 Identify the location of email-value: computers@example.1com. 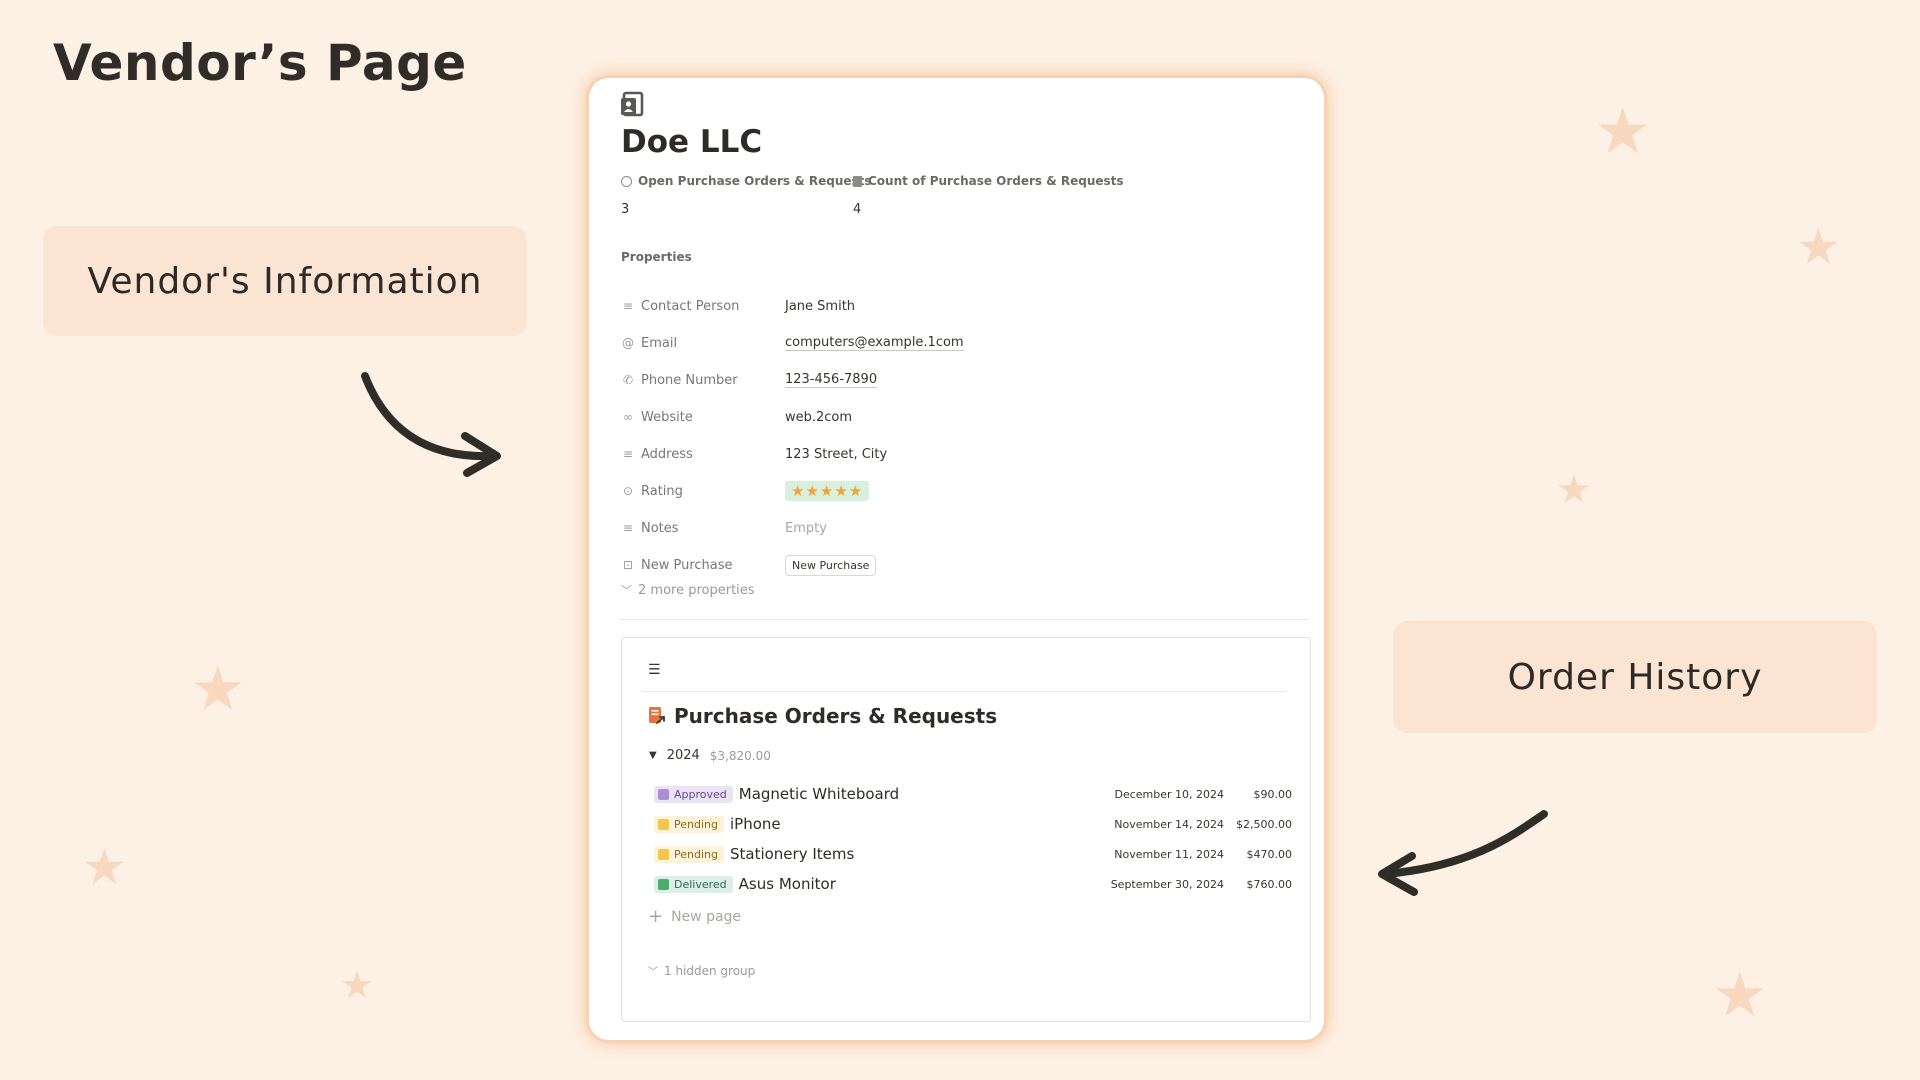
(874, 343).